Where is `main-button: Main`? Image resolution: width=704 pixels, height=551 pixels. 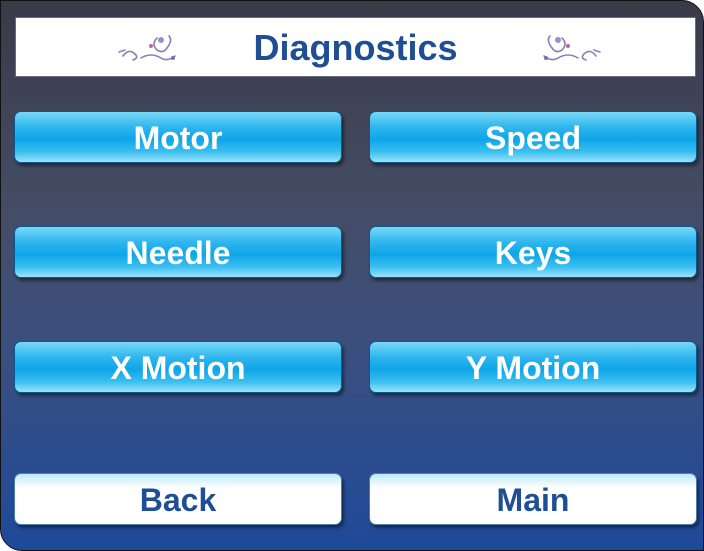
main-button: Main is located at coordinates (533, 499).